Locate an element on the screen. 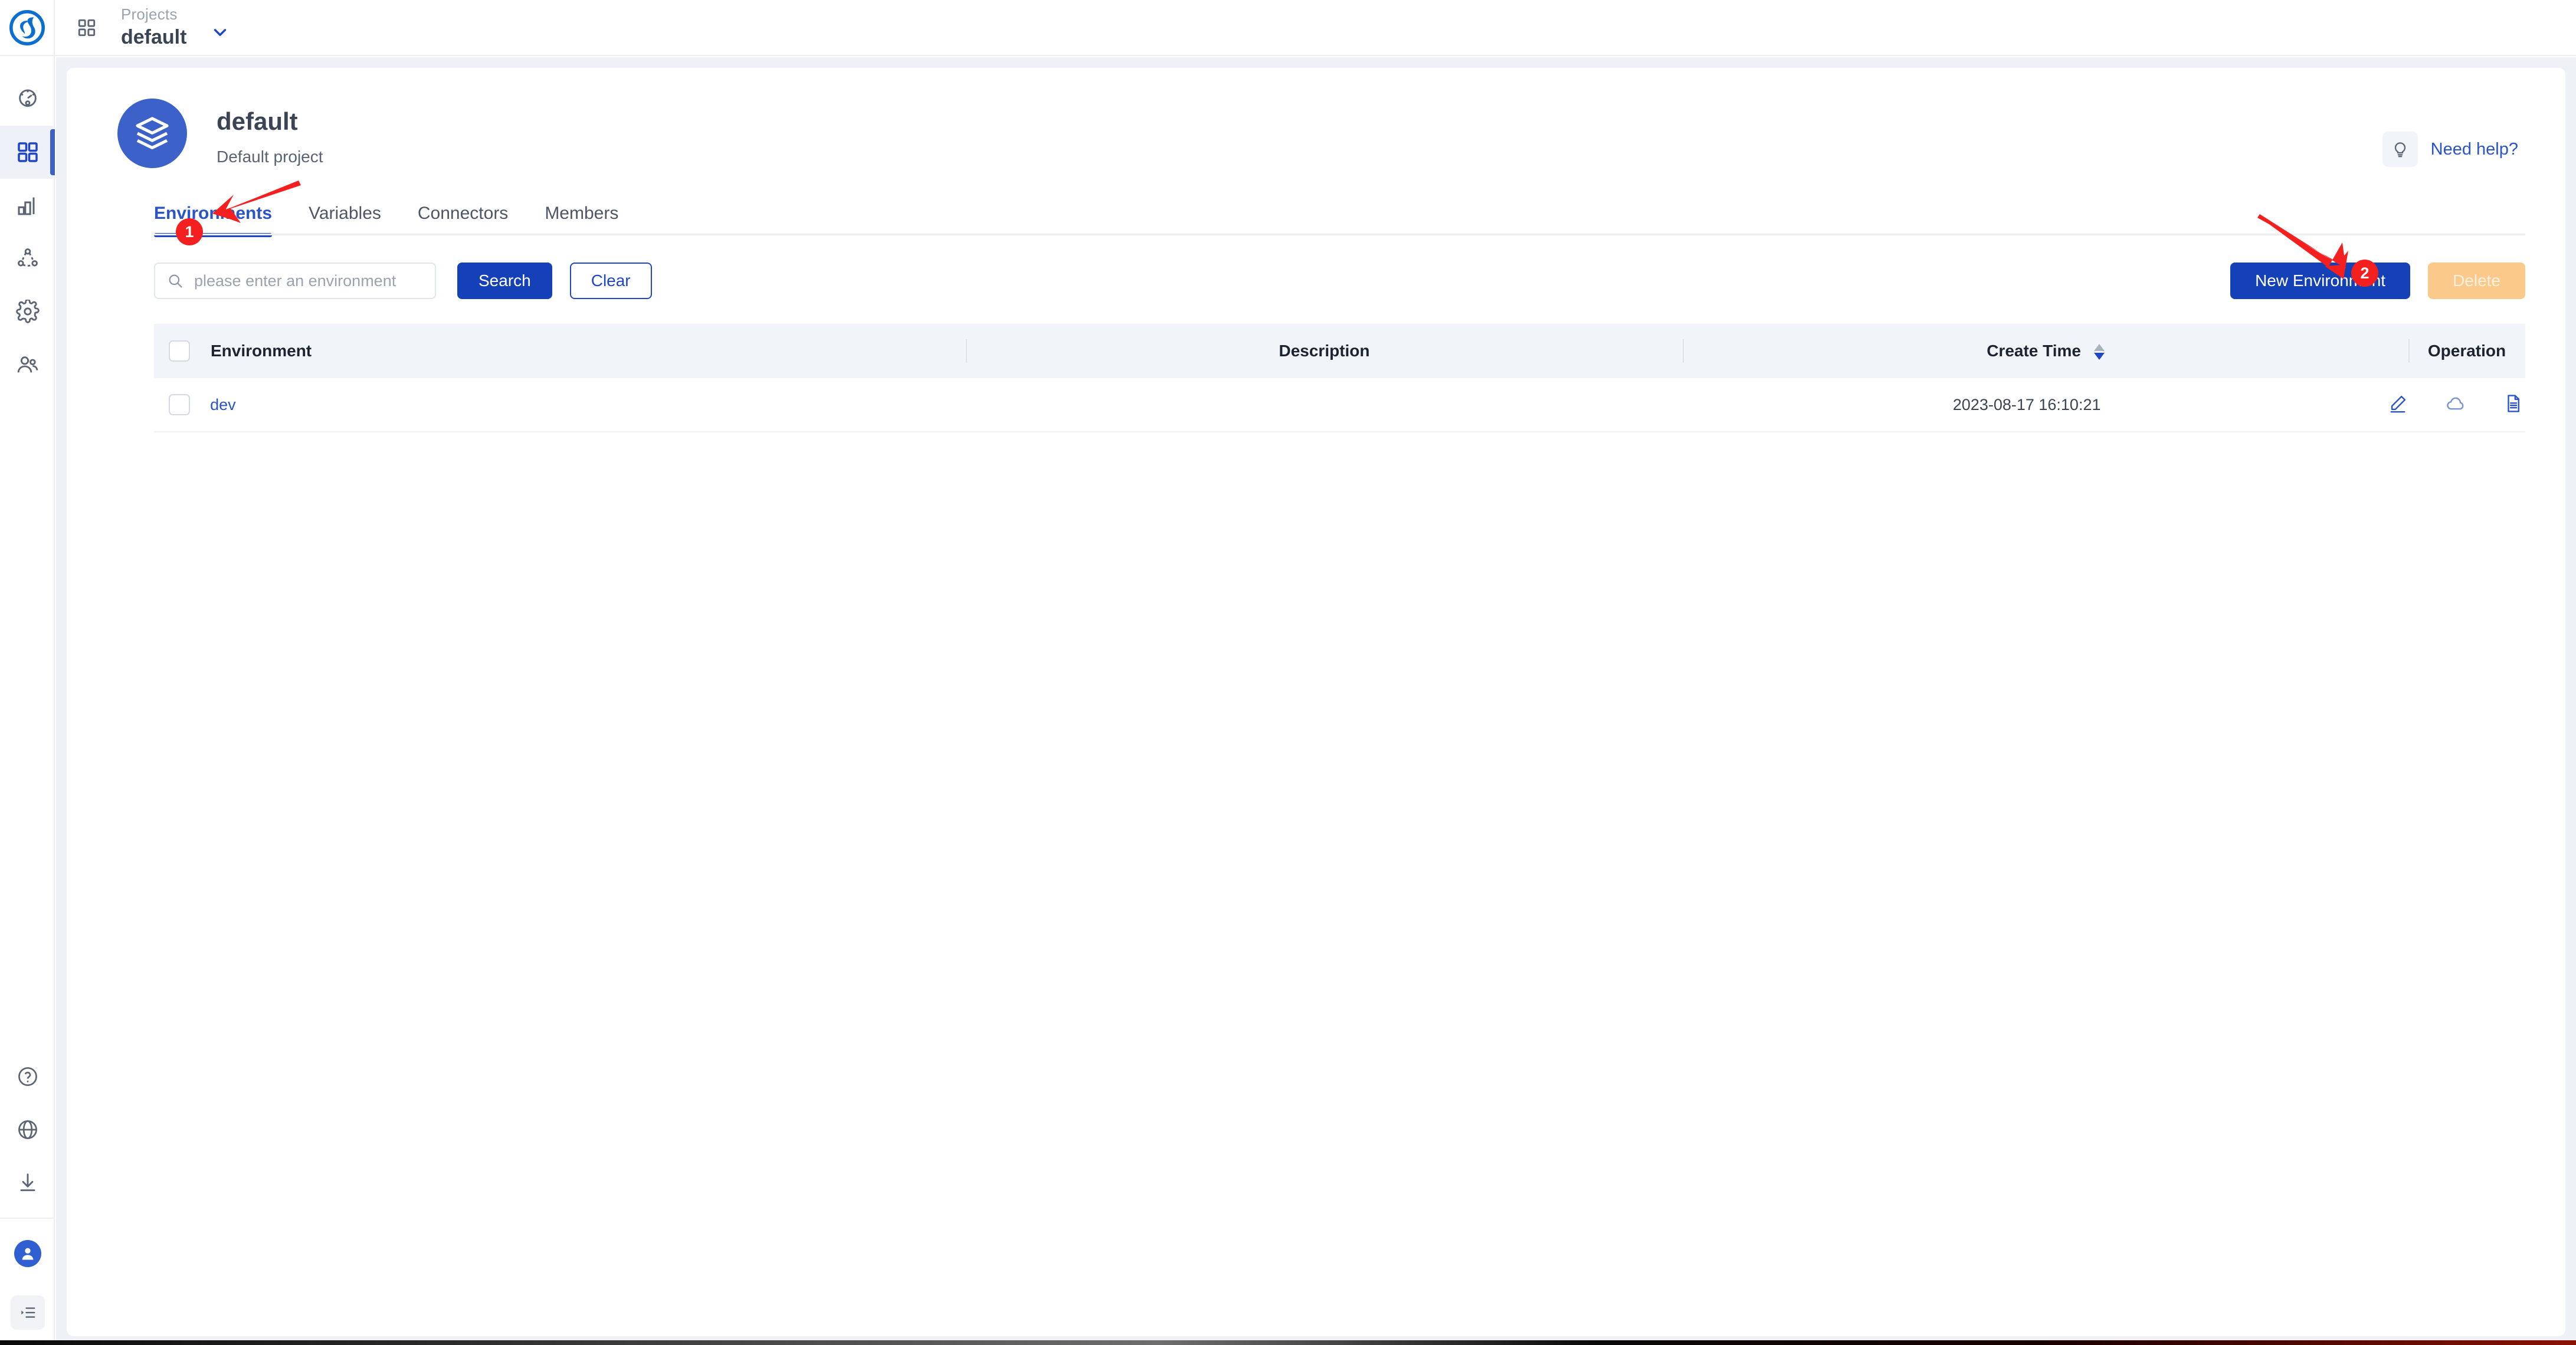 The height and width of the screenshot is (1345, 2576). sidebar-item-members is located at coordinates (27, 364).